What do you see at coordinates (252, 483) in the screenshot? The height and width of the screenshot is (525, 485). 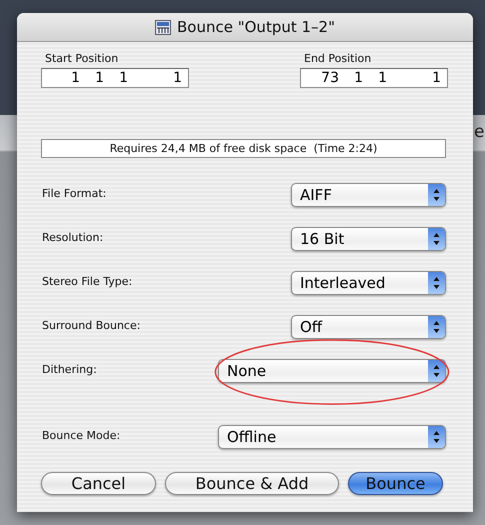 I see `dialog-button: Bounce & Add` at bounding box center [252, 483].